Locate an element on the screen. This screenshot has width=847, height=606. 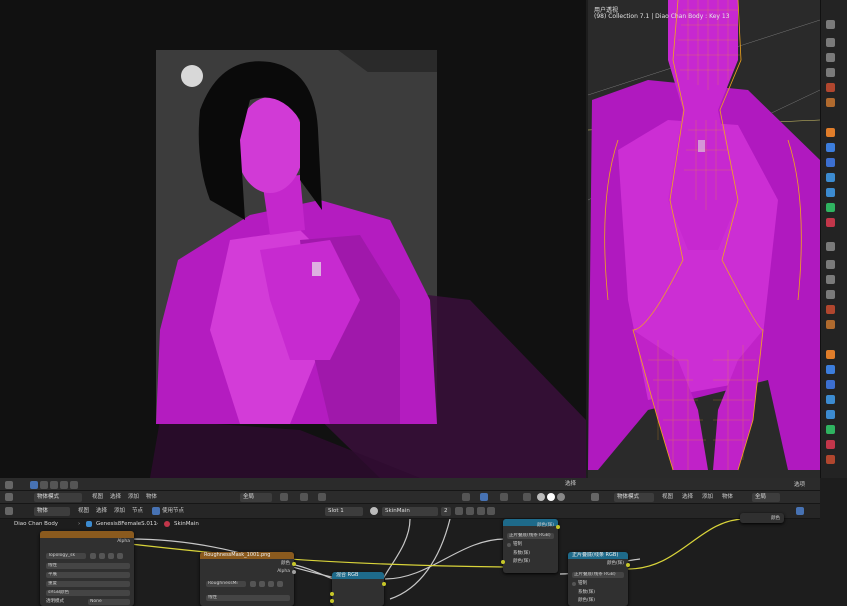
node-header: 正片叠底(线条 RGB) is located at coordinates (598, 555).